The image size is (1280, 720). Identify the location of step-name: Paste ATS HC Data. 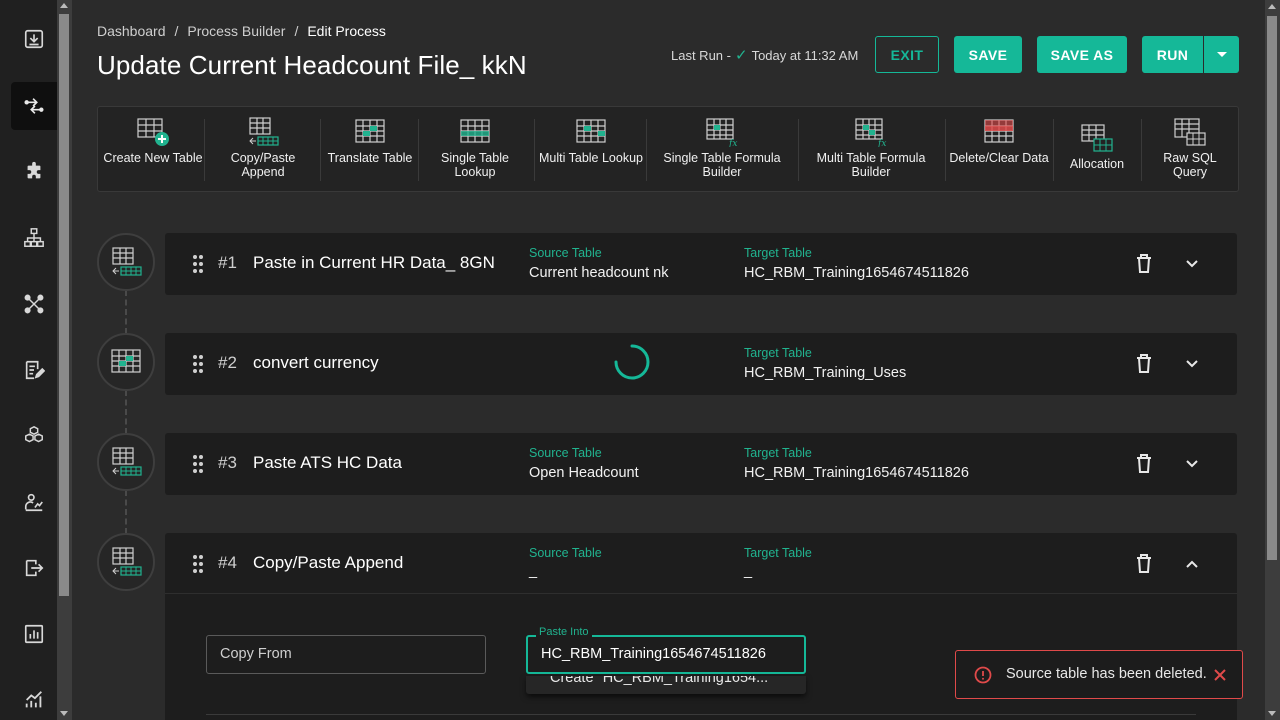
(327, 462).